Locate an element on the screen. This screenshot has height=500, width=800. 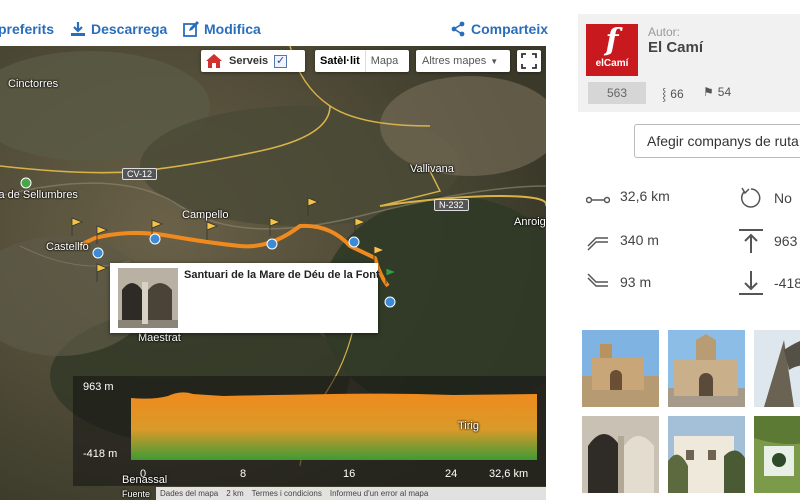
author-routes-count: 66 is located at coordinates (677, 93).